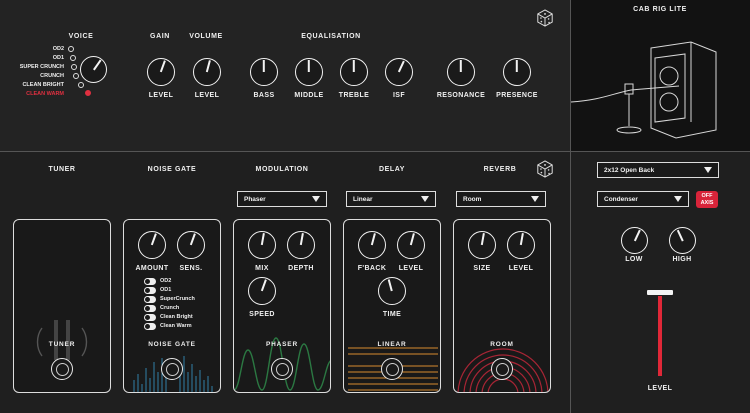 The height and width of the screenshot is (413, 750). Describe the element at coordinates (177, 299) in the screenshot. I see `toggle-label-supercrunch: SuperCrunch` at that location.